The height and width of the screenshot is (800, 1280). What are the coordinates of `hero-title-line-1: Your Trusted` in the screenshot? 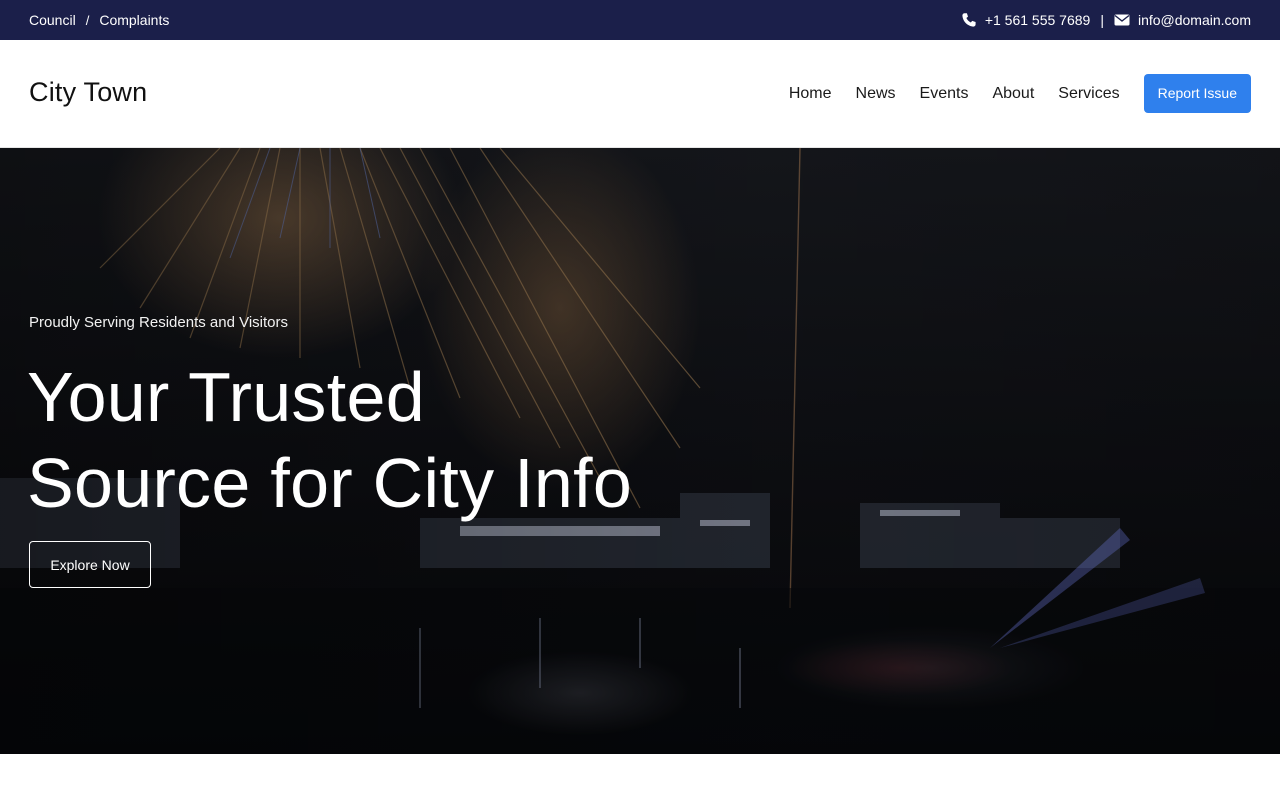 It's located at (226, 397).